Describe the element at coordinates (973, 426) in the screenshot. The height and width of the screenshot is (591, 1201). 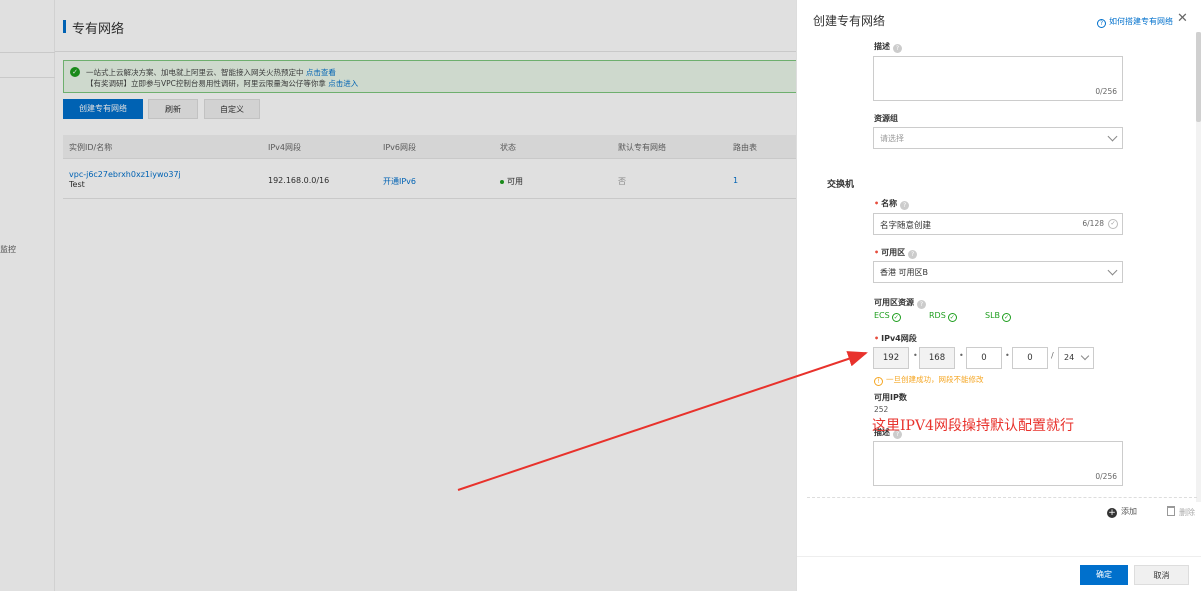
I see `annotation-text: 这里IPV4网段操持默认配置就行` at that location.